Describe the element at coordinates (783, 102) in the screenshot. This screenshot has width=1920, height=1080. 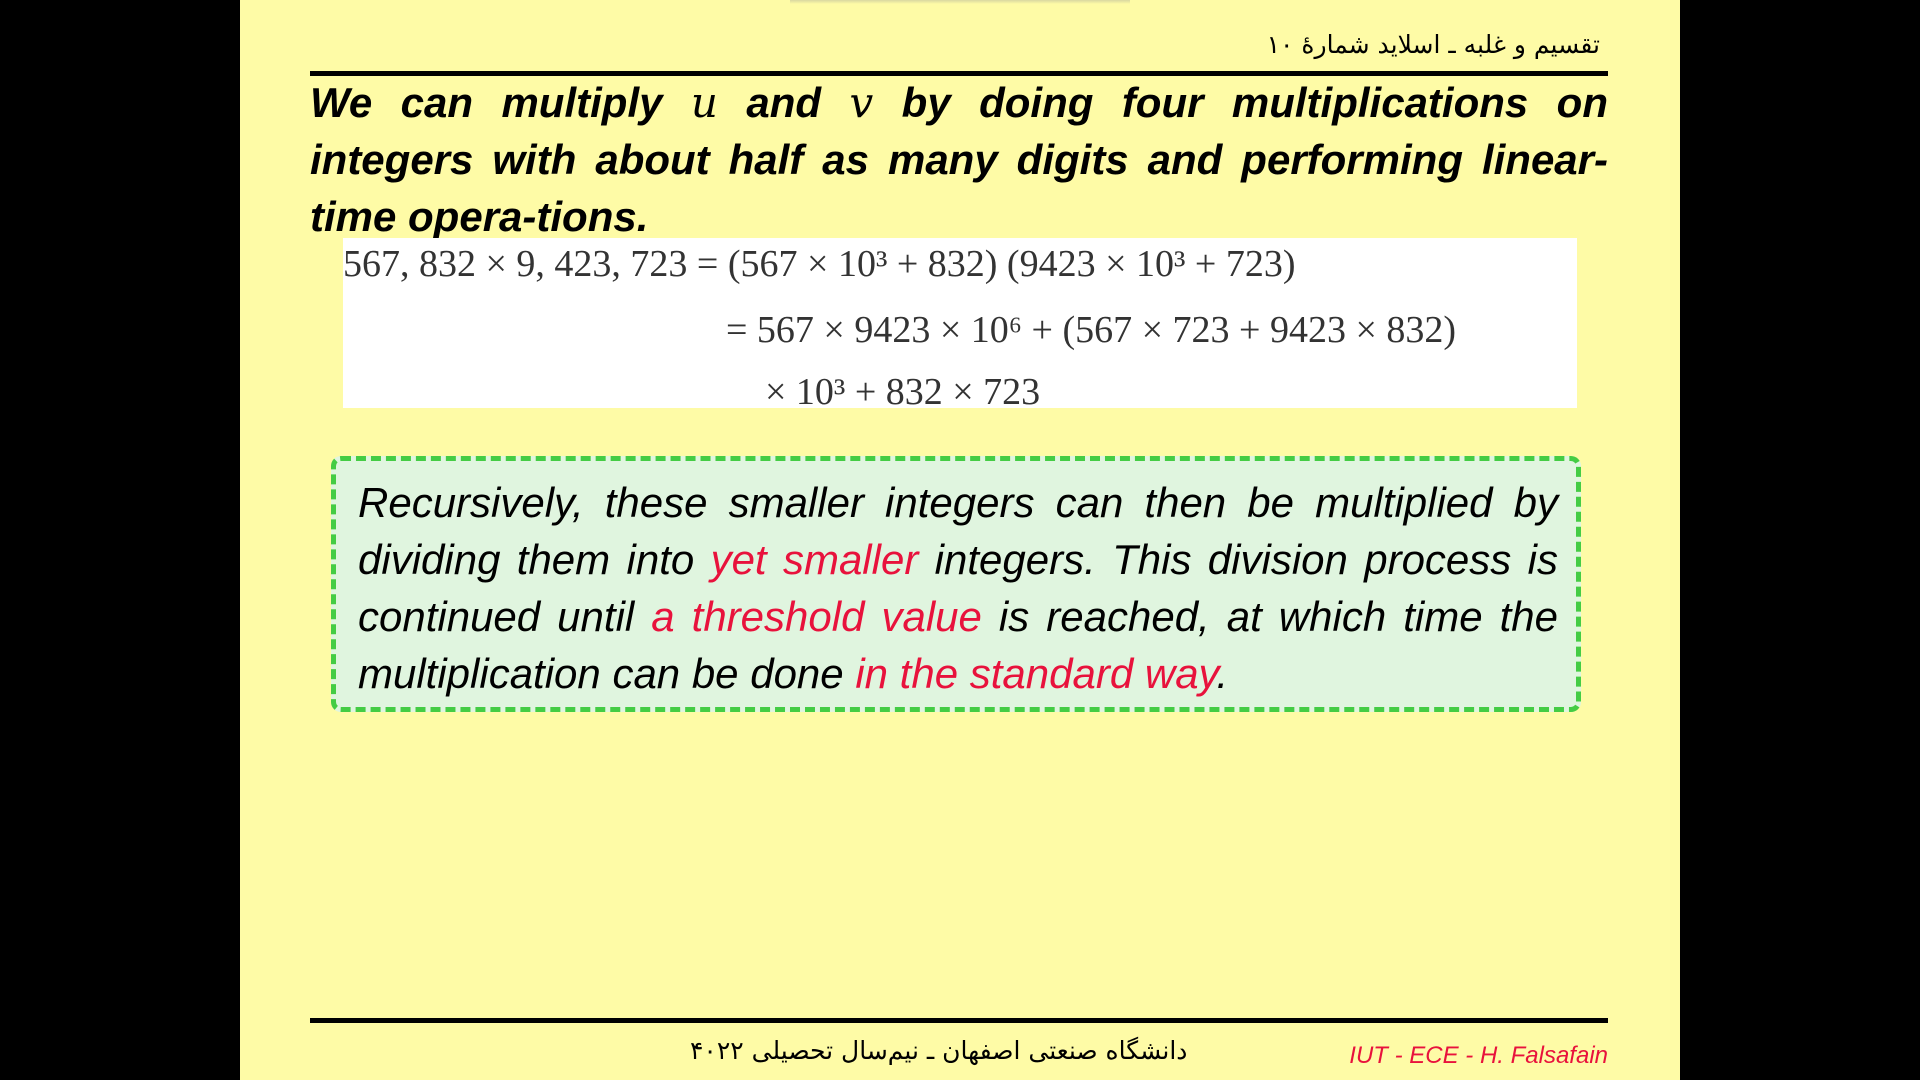
I see `intro-text-2: and` at that location.